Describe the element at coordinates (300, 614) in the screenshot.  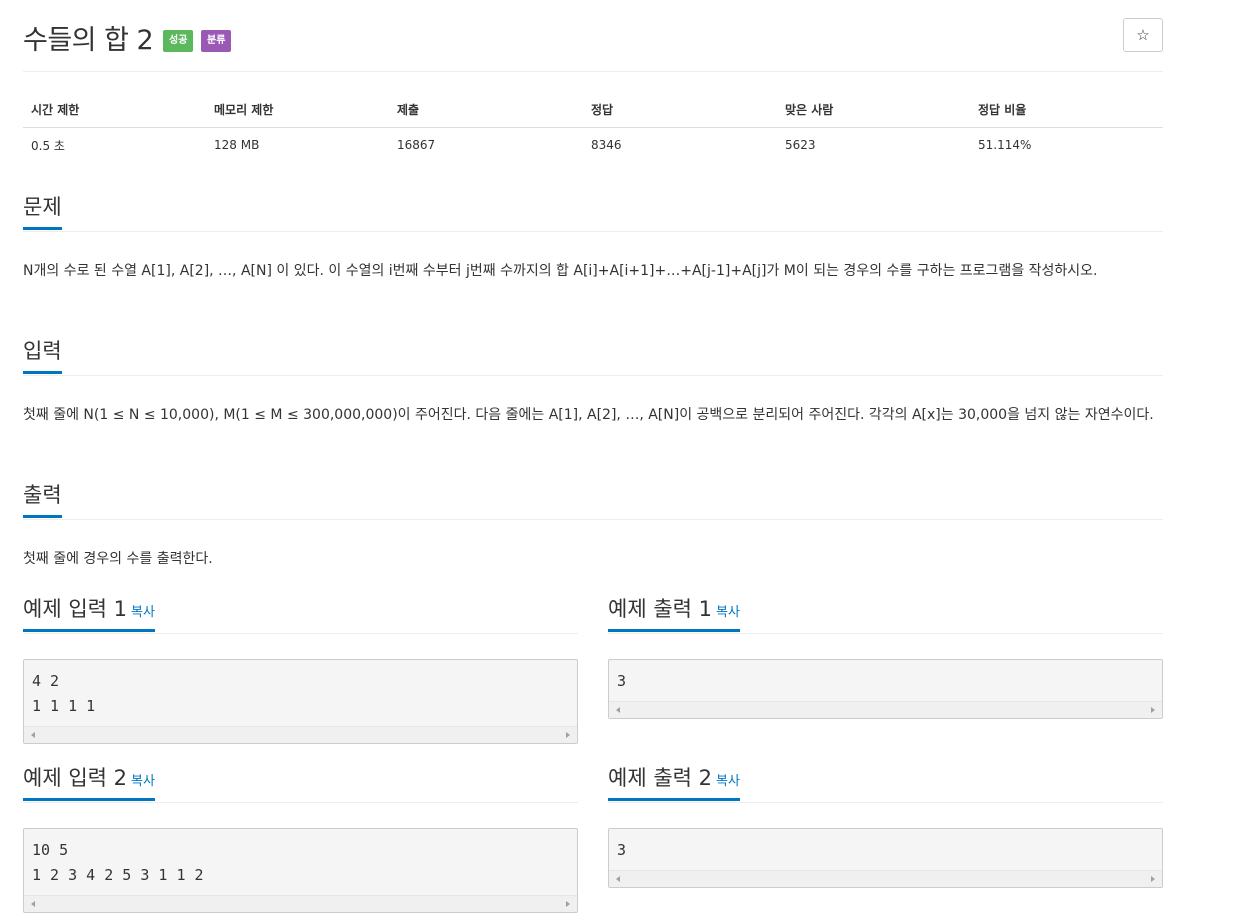
I see `sample-input-1-header: 예제 입력 1 복사` at that location.